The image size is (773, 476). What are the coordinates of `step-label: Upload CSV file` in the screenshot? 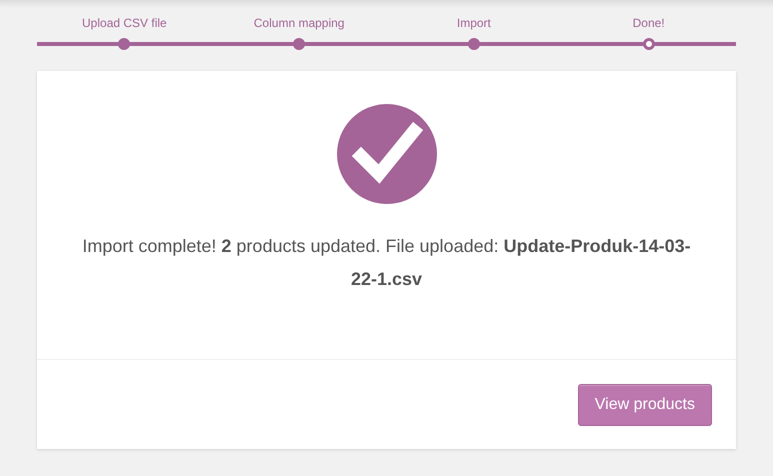 It's located at (124, 23).